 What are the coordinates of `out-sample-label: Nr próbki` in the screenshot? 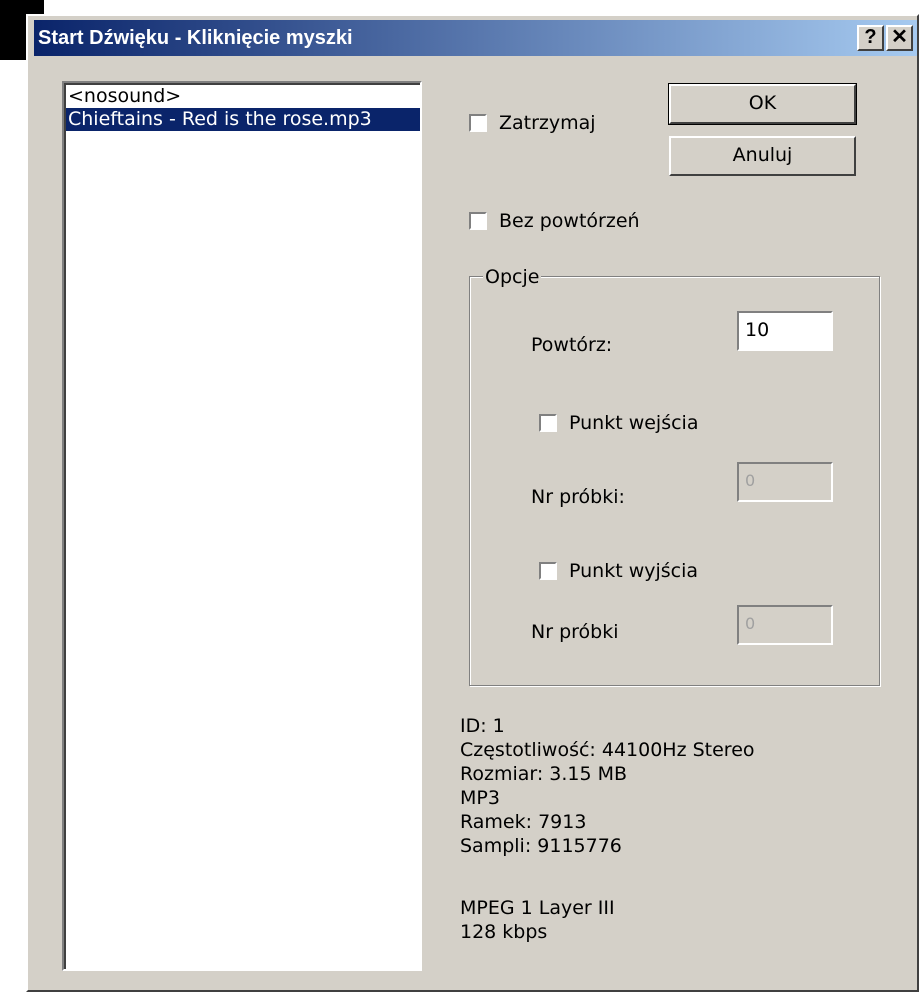 It's located at (575, 632).